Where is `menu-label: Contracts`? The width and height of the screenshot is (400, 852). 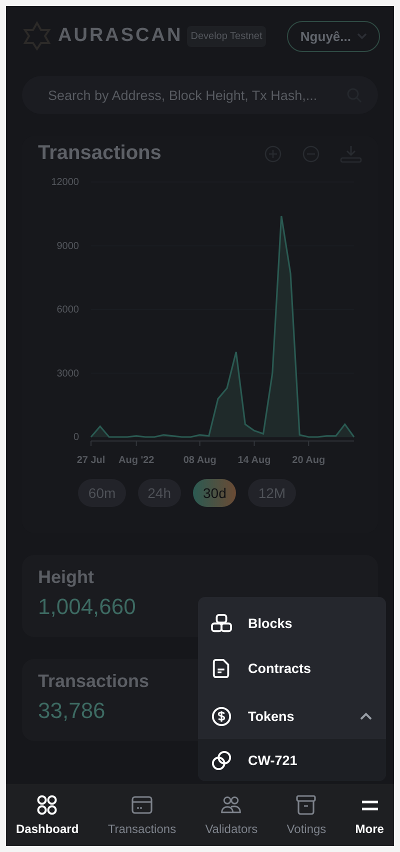
menu-label: Contracts is located at coordinates (280, 668).